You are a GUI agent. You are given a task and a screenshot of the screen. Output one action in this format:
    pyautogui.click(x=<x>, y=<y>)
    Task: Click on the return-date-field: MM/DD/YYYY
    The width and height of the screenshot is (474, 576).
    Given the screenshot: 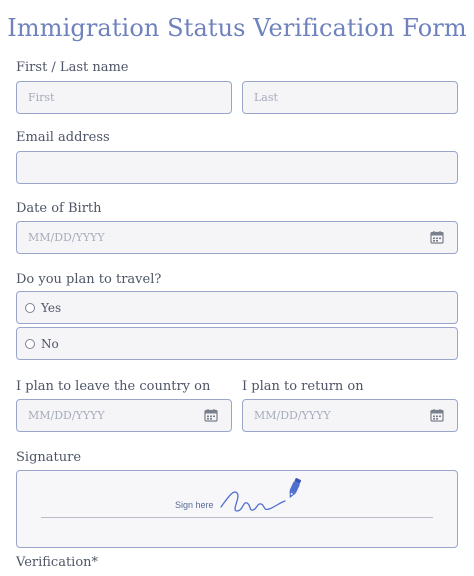 What is the action you would take?
    pyautogui.click(x=350, y=415)
    